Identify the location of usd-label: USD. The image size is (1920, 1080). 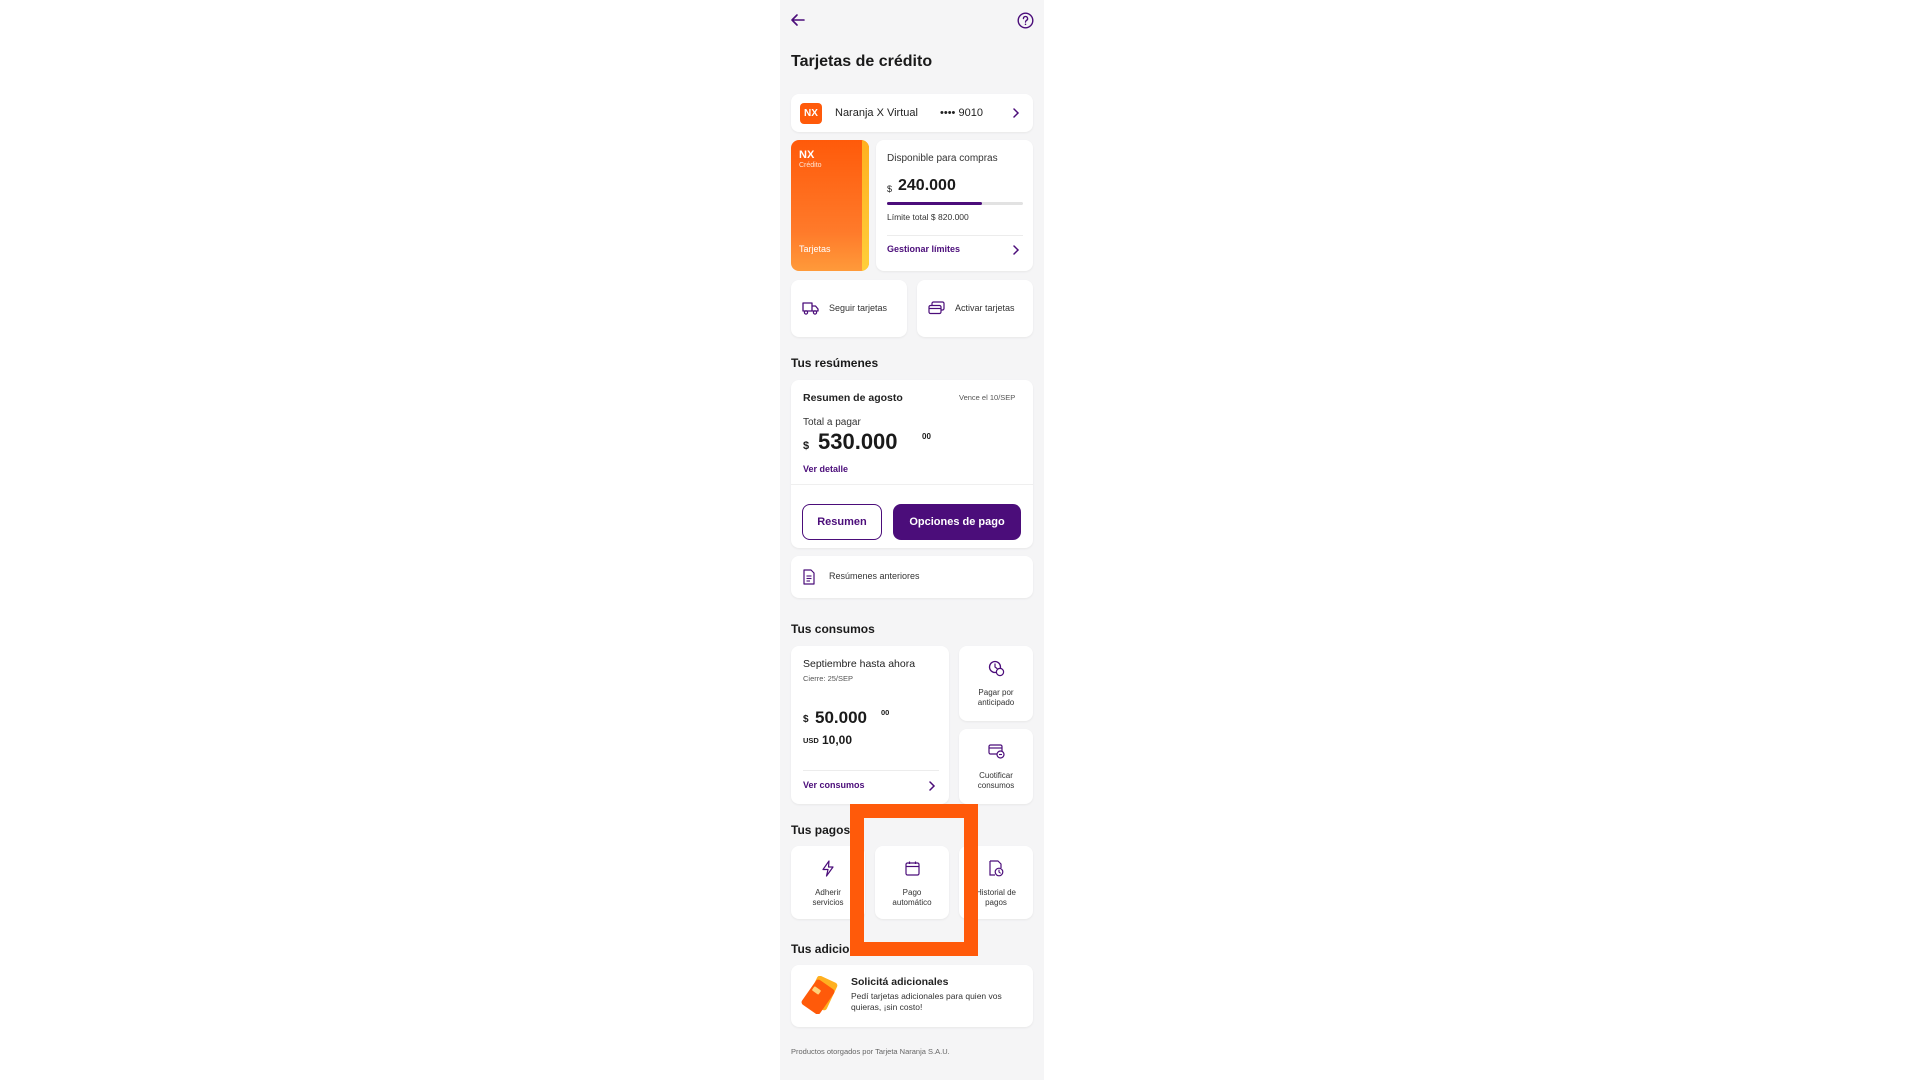
(811, 740).